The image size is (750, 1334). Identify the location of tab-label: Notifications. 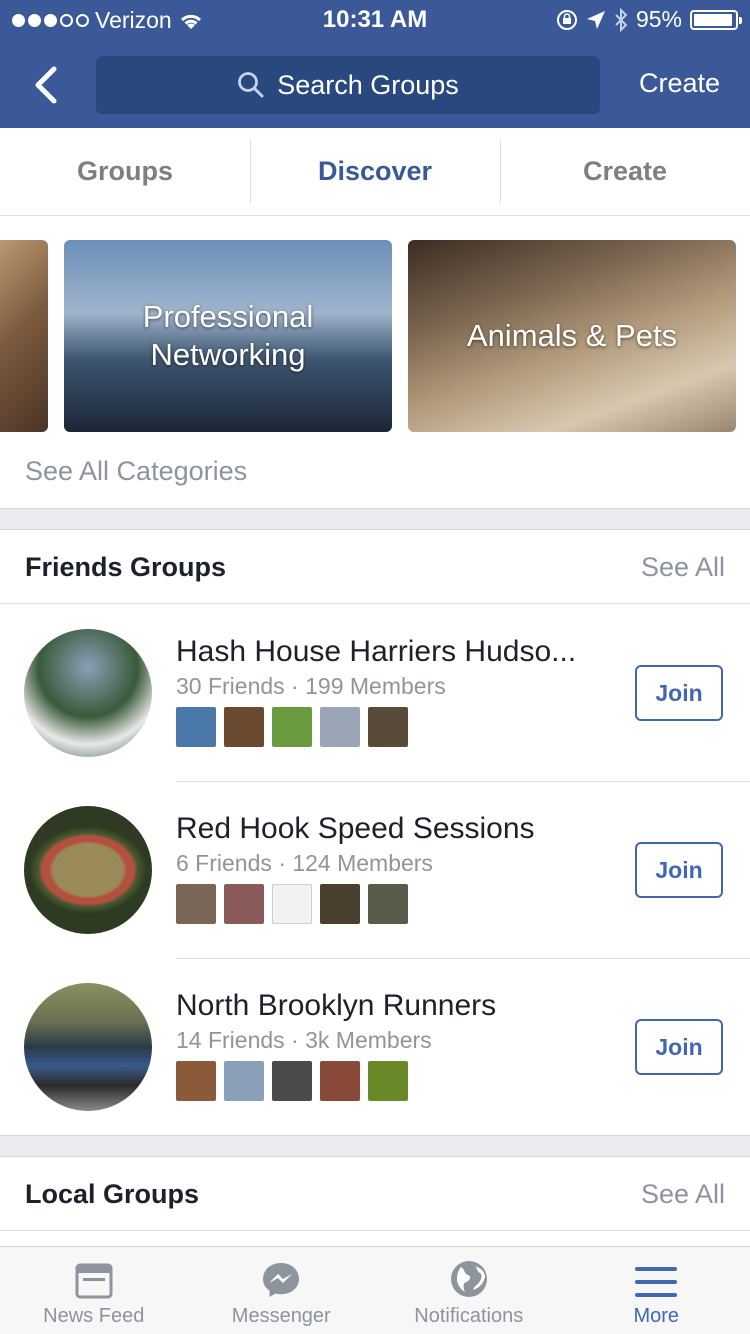
(469, 1316).